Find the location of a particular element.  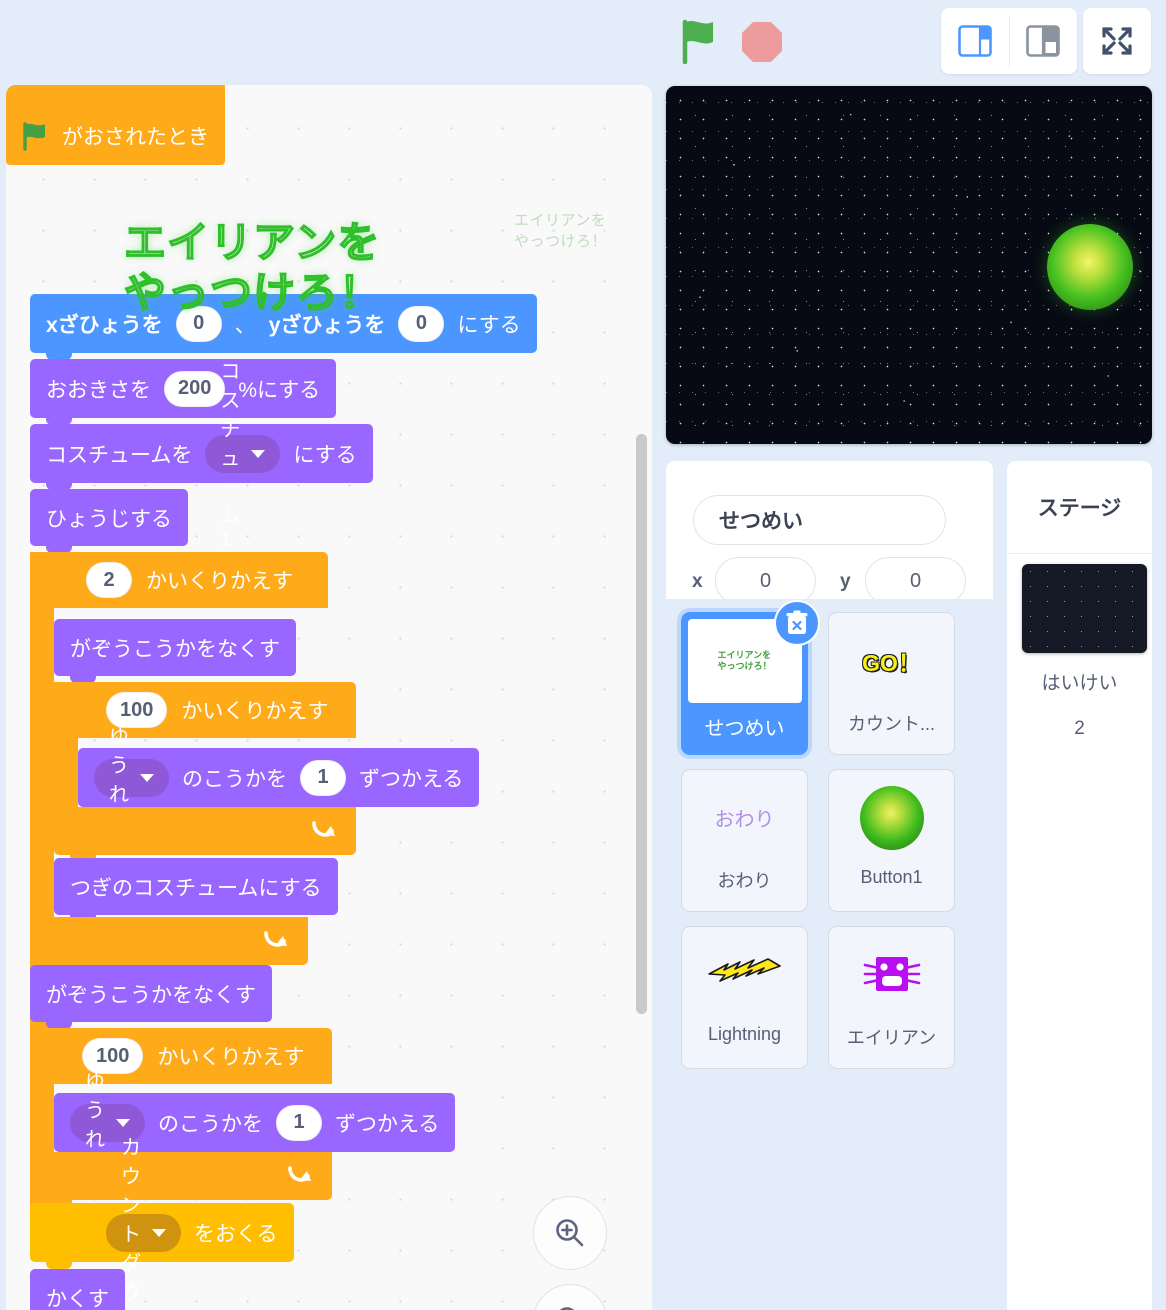

block-repeat-inner-1-bottom is located at coordinates (205, 834).